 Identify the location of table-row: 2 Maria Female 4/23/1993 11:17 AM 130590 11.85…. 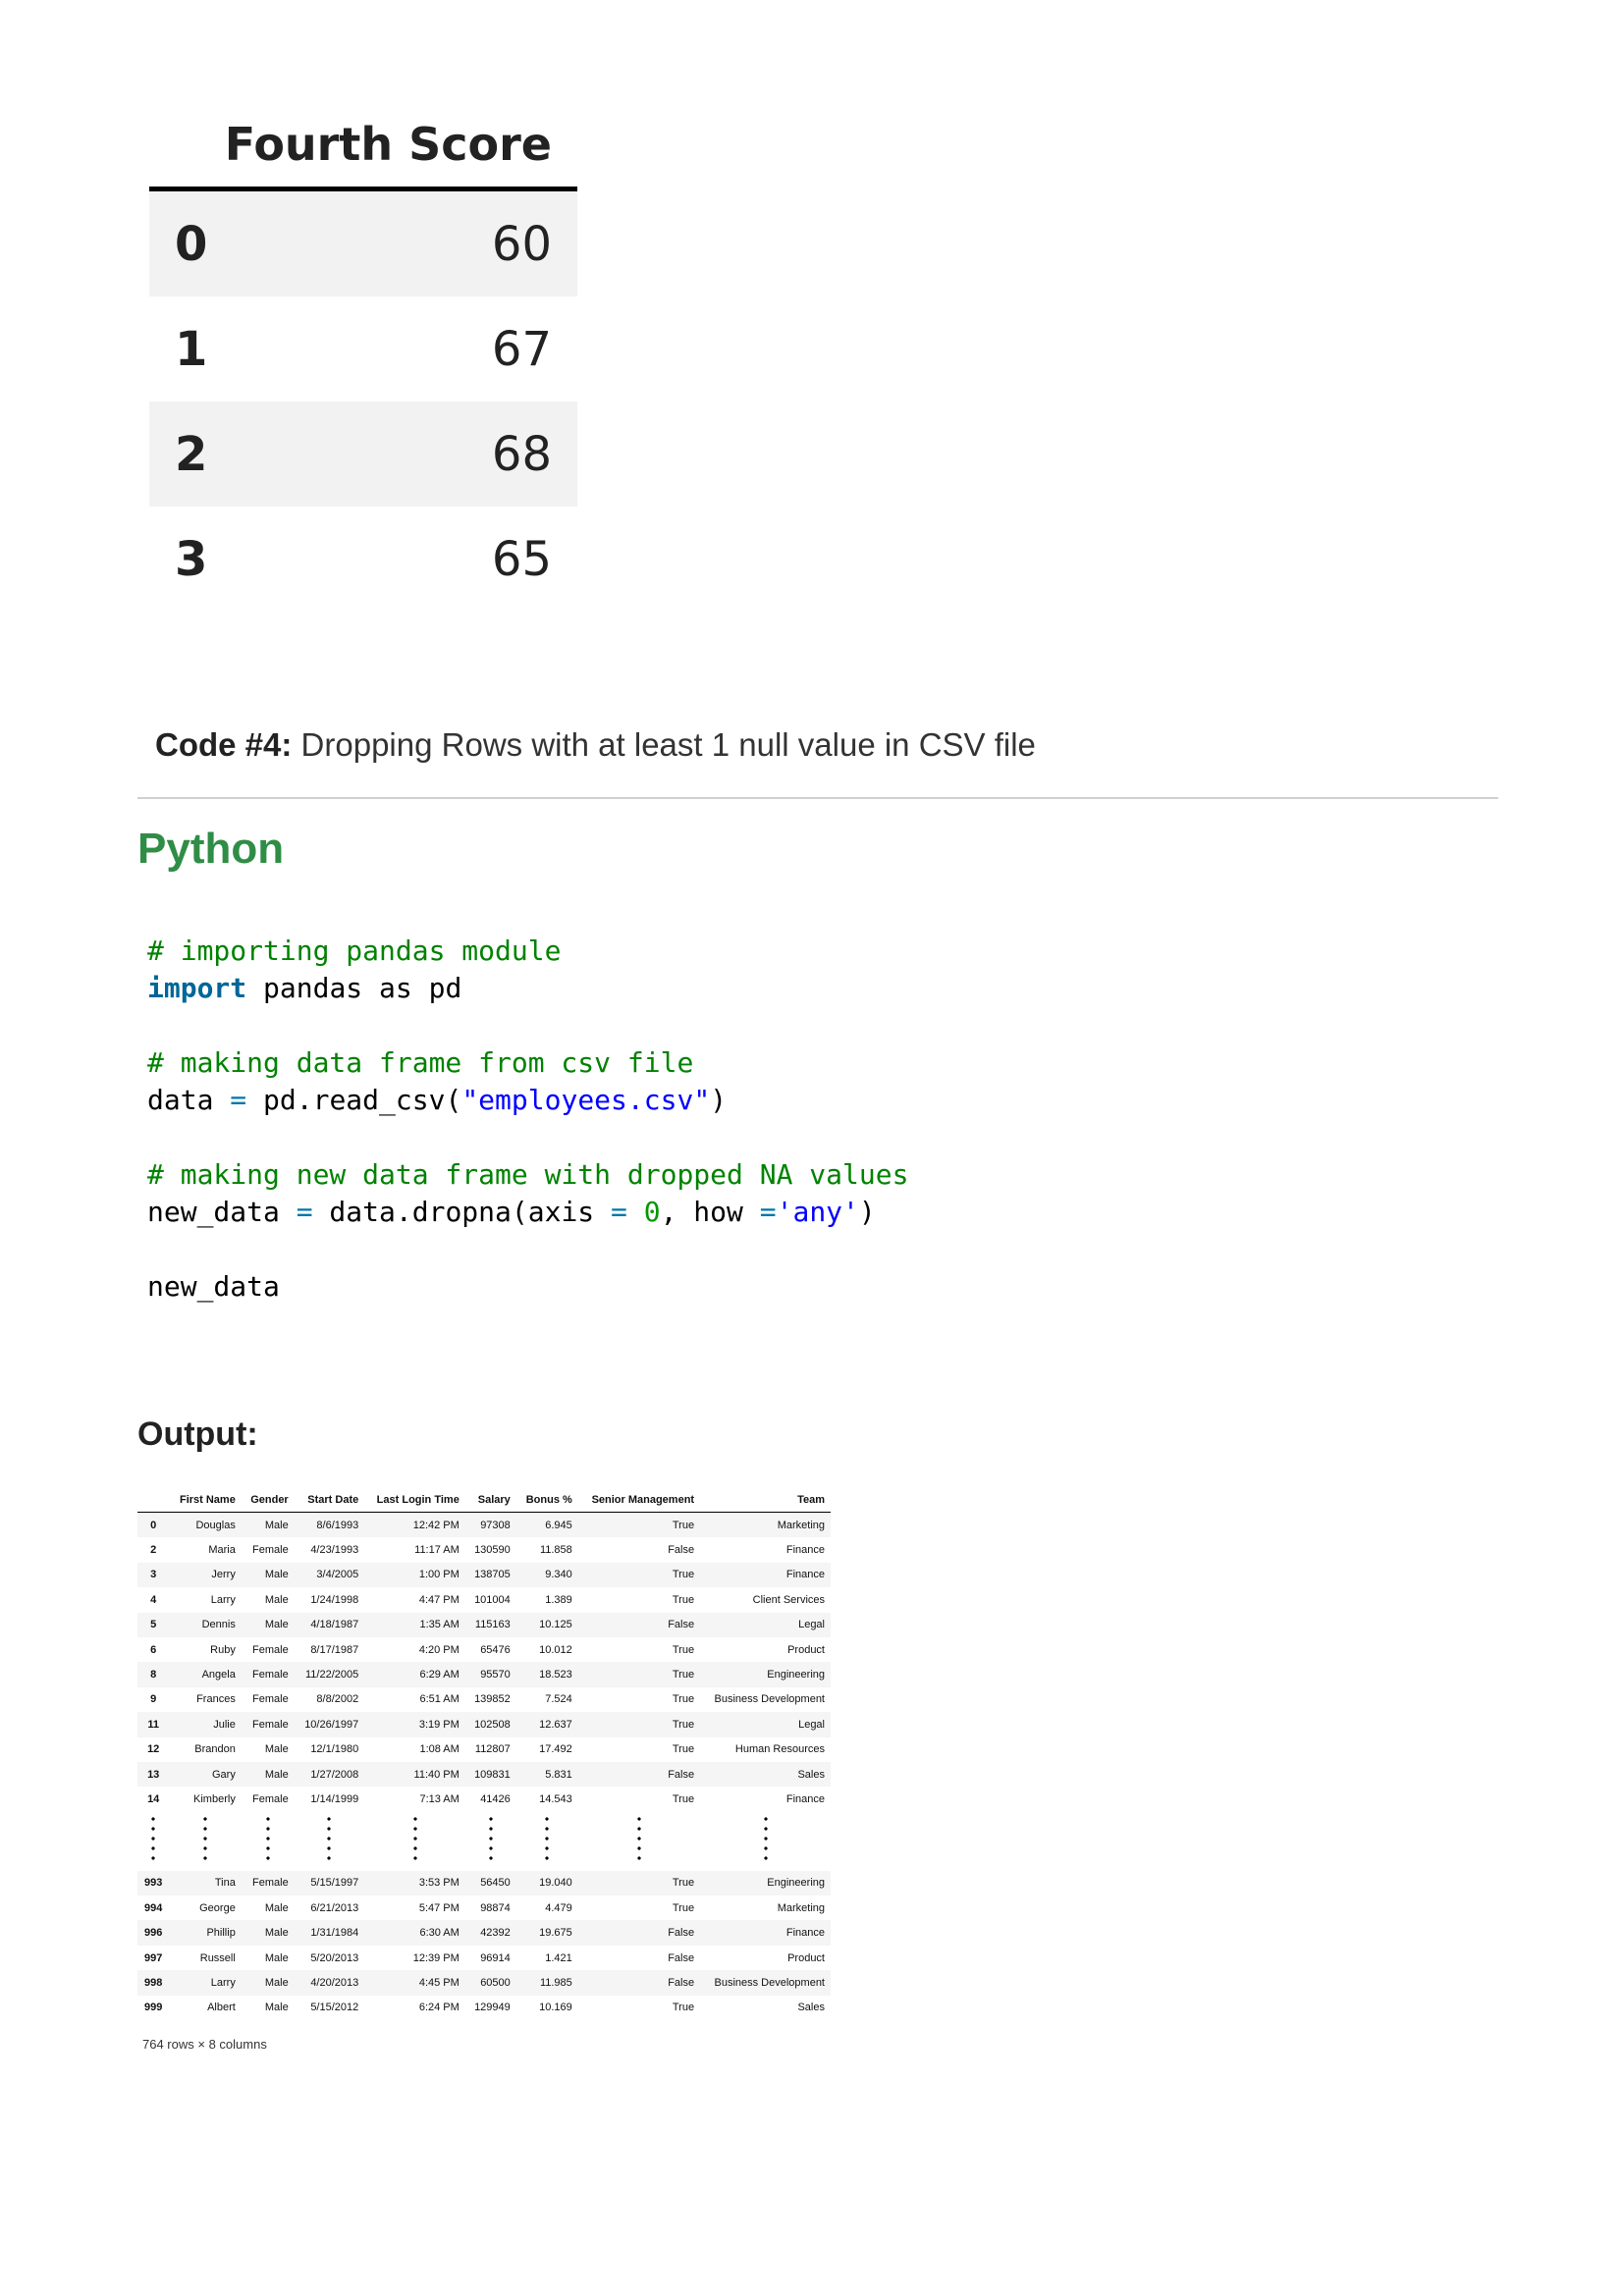
(484, 1550).